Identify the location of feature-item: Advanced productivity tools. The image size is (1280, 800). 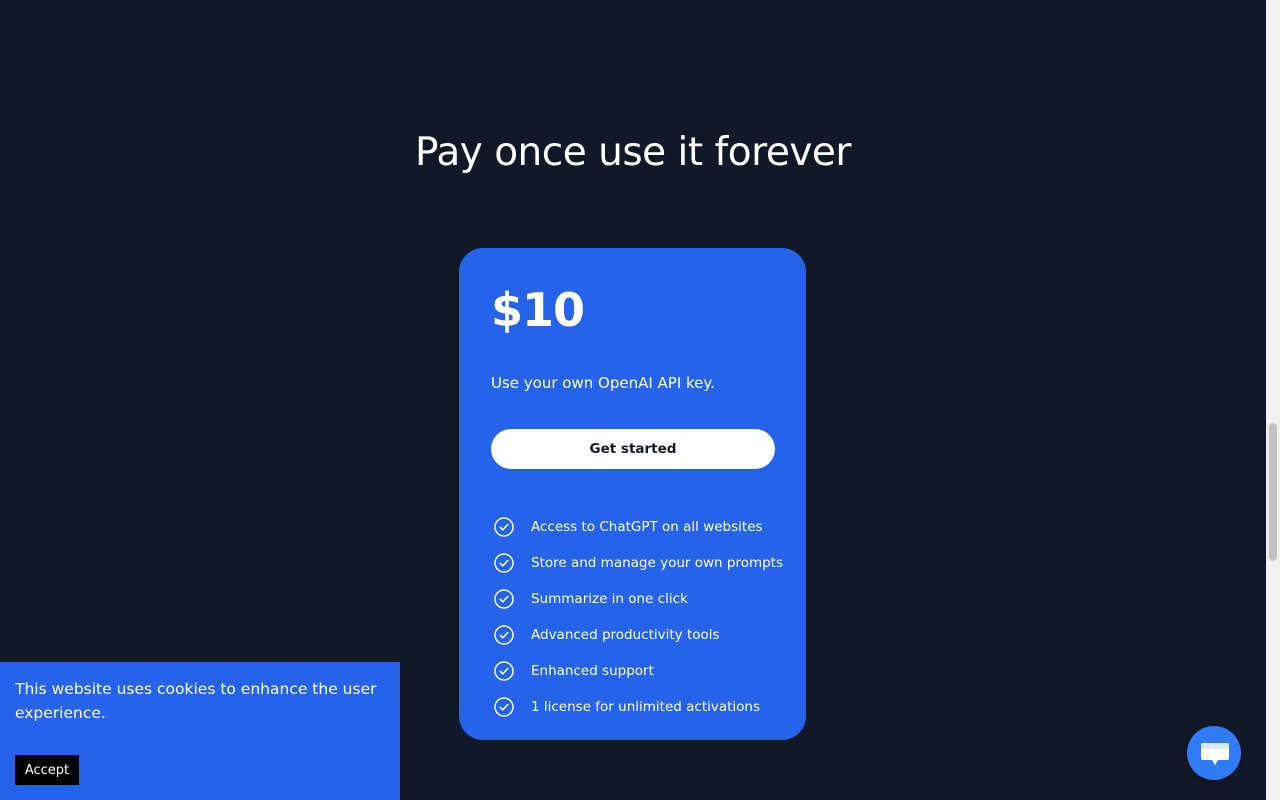
(632, 635).